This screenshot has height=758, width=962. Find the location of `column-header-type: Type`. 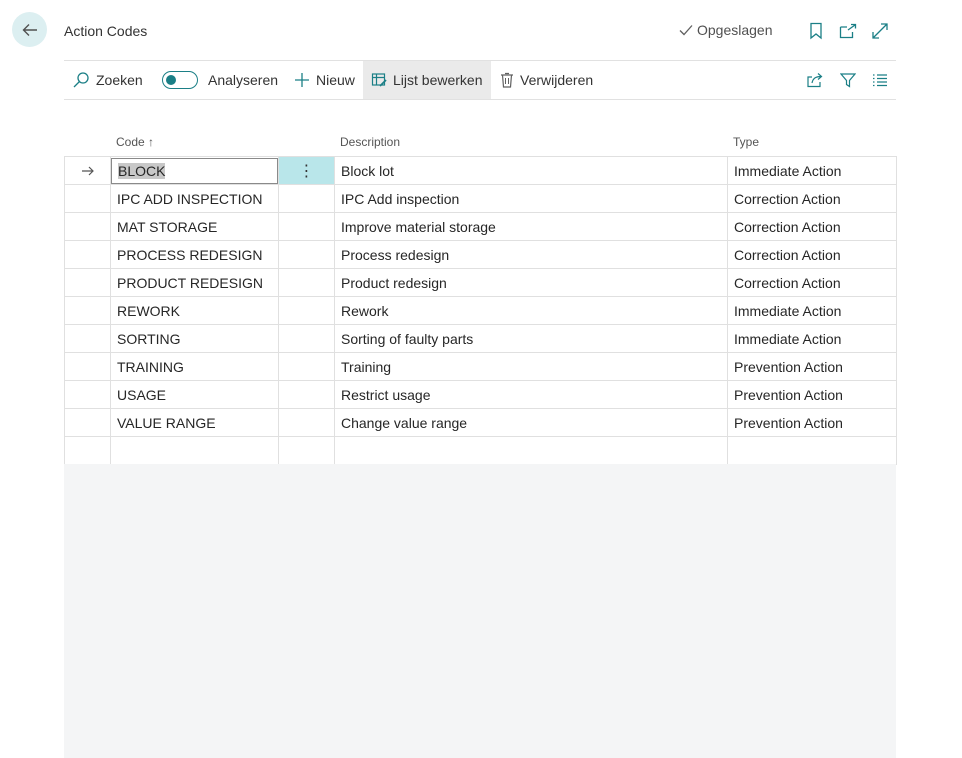

column-header-type: Type is located at coordinates (746, 142).